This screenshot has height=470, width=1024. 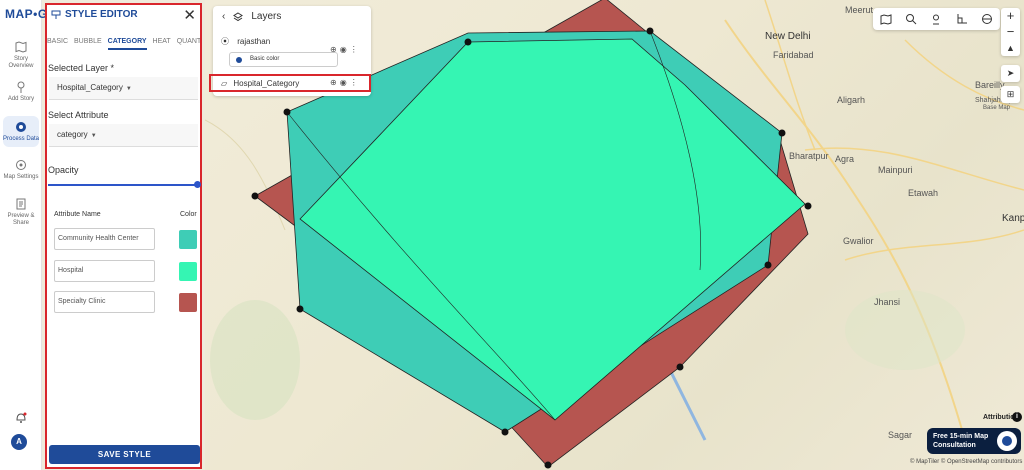 What do you see at coordinates (19, 442) in the screenshot?
I see `avatar: A` at bounding box center [19, 442].